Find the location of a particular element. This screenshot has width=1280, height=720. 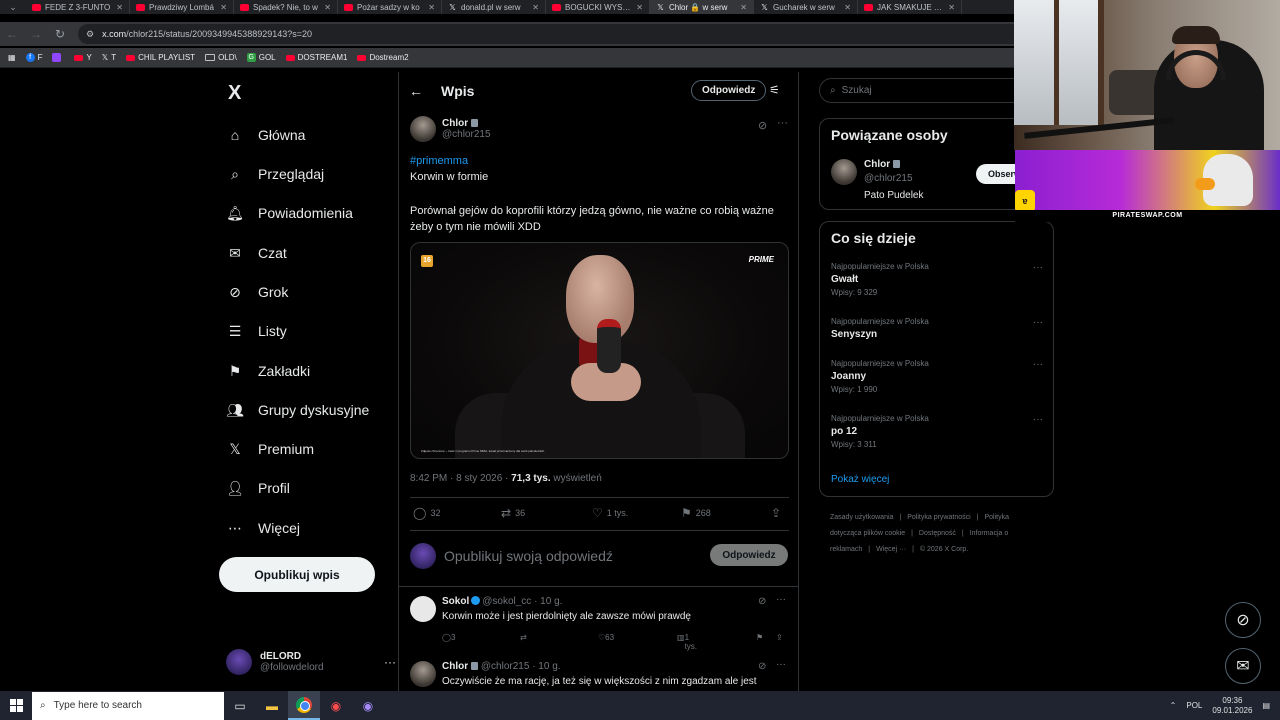

reply-author-name: Sokol is located at coordinates (455, 601).